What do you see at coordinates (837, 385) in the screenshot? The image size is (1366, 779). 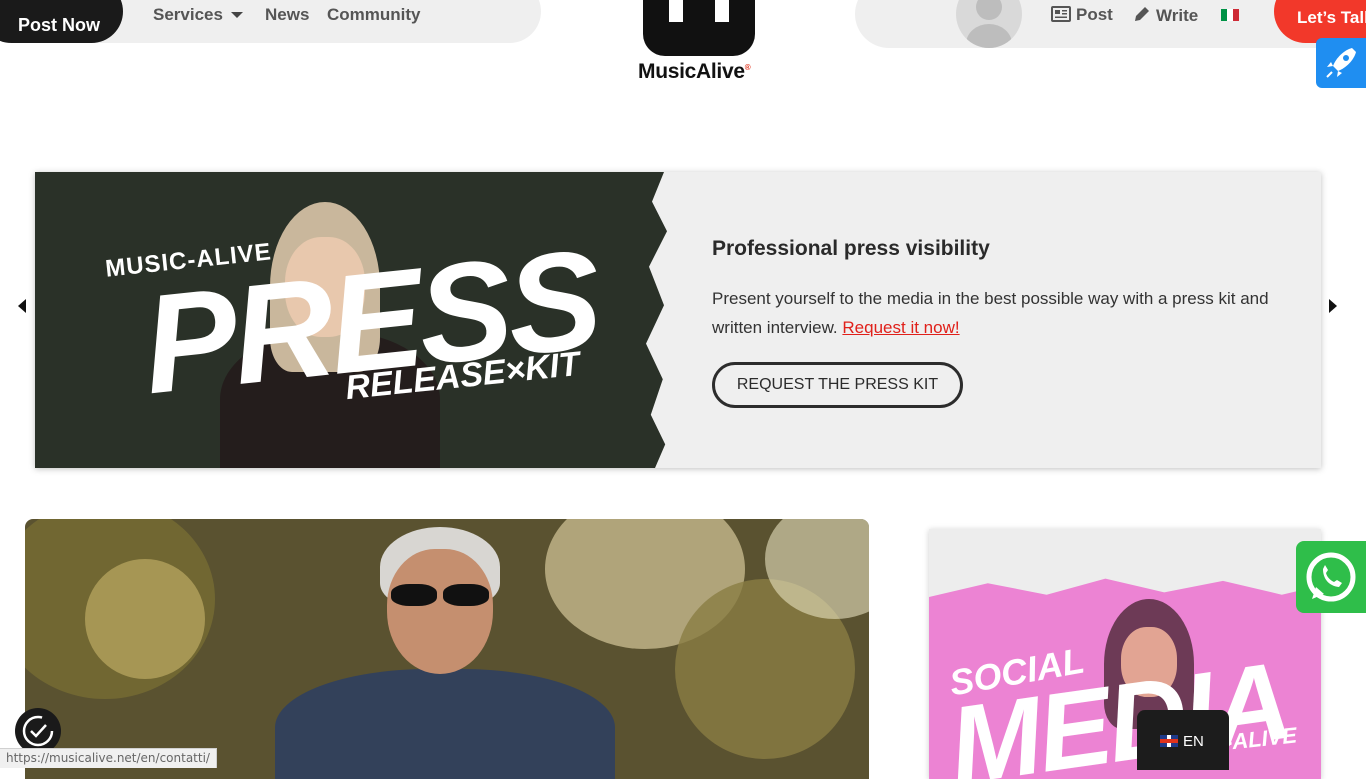 I see `request-press-kit-button: REQUEST THE PRESS KIT` at bounding box center [837, 385].